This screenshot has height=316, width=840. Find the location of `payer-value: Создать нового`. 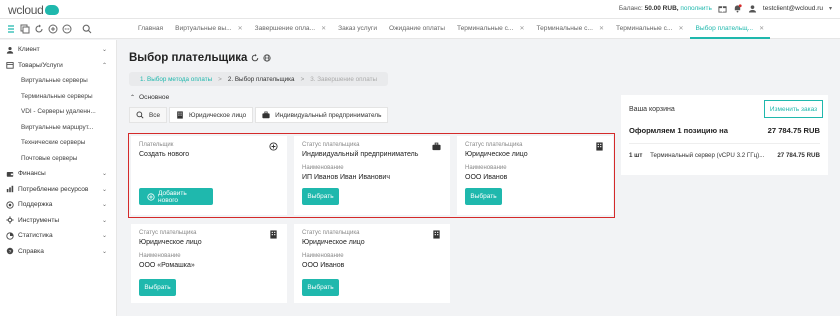

payer-value: Создать нового is located at coordinates (164, 154).